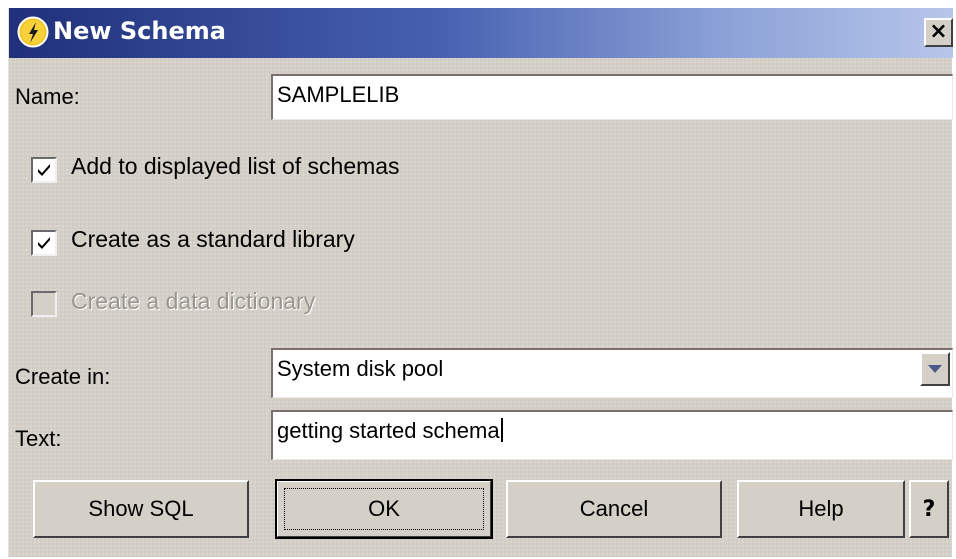 This screenshot has height=559, width=956. I want to click on data-dictionary-label: Create a data dictionary, so click(193, 301).